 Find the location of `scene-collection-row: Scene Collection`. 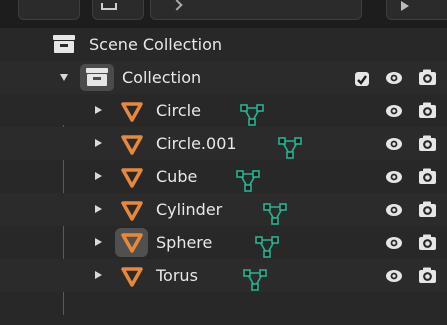

scene-collection-row: Scene Collection is located at coordinates (223, 44).